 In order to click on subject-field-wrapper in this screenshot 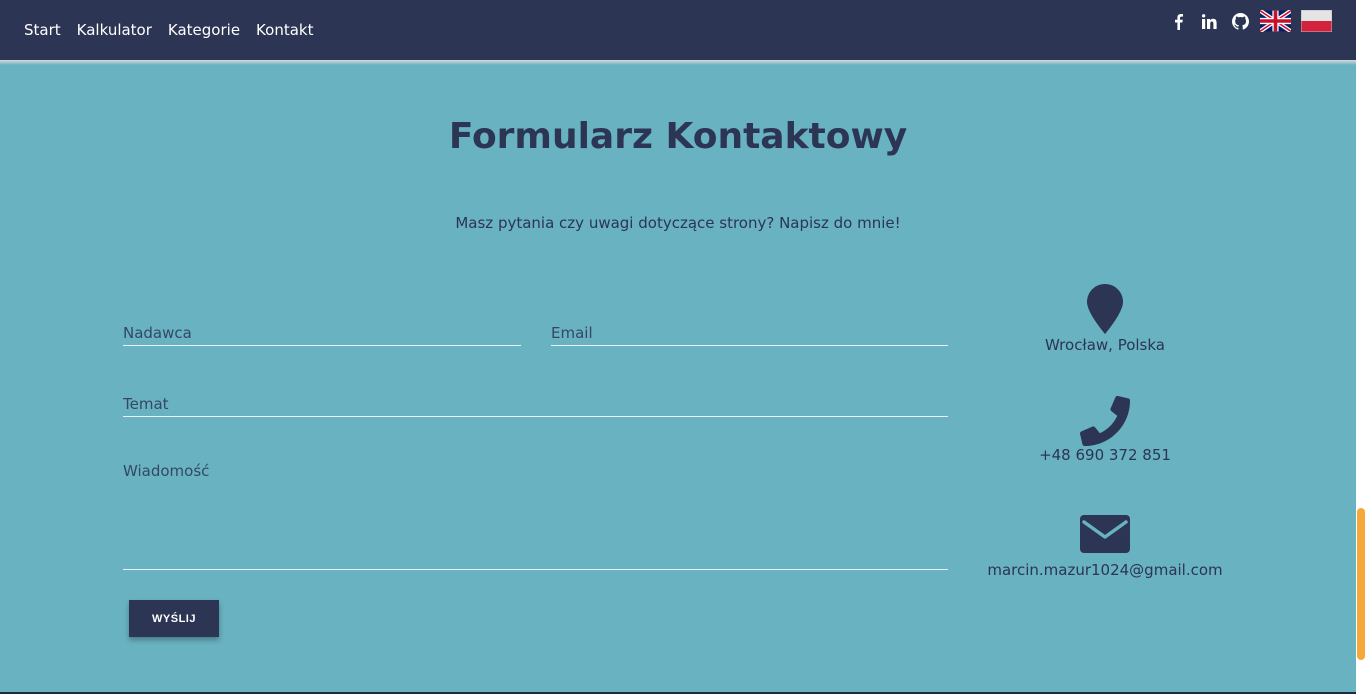, I will do `click(535, 400)`.